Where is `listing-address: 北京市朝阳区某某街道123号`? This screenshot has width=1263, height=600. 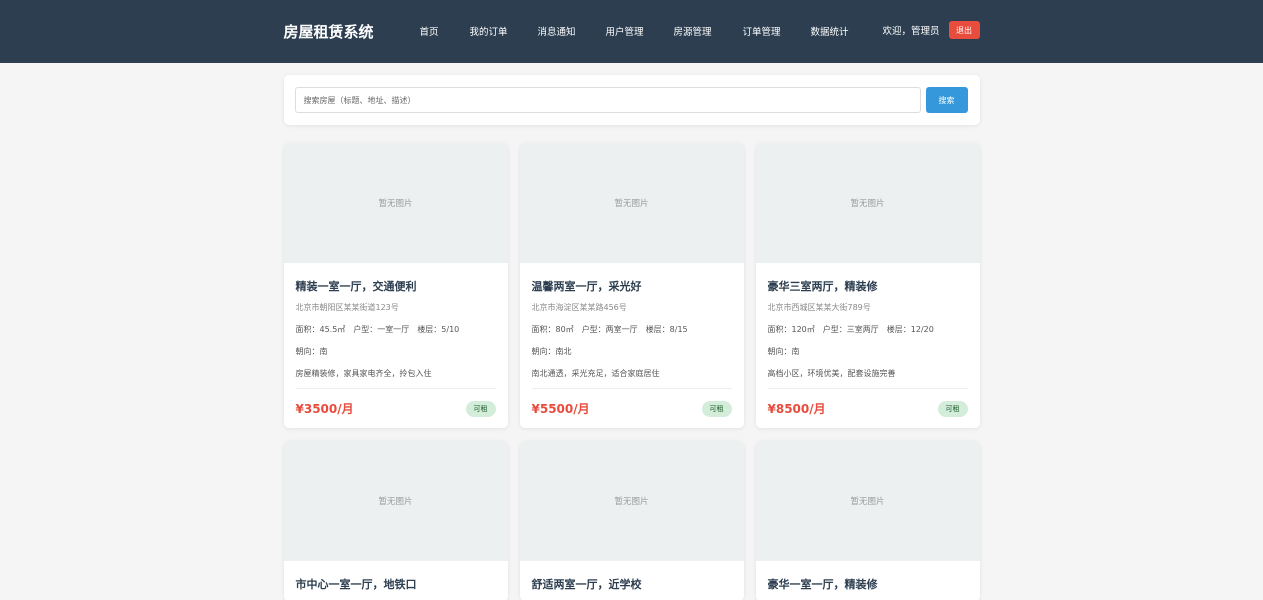
listing-address: 北京市朝阳区某某街道123号 is located at coordinates (347, 307).